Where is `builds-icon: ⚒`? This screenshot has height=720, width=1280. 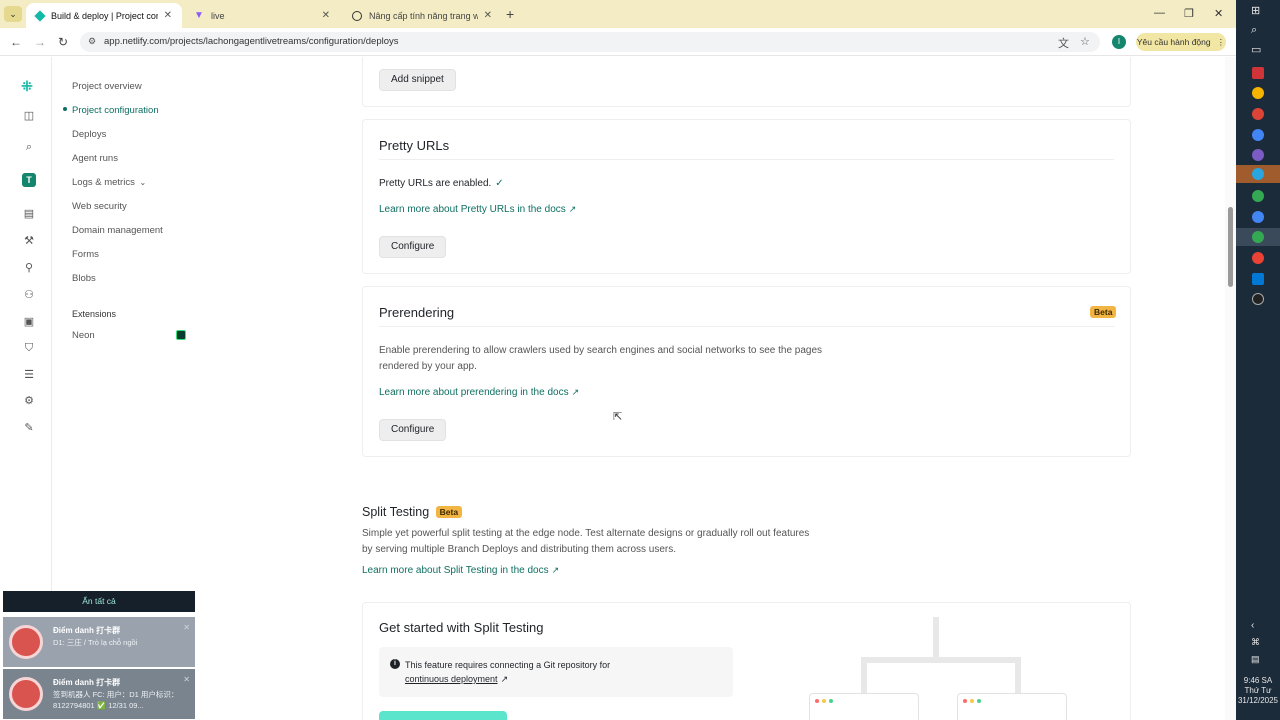 builds-icon: ⚒ is located at coordinates (29, 241).